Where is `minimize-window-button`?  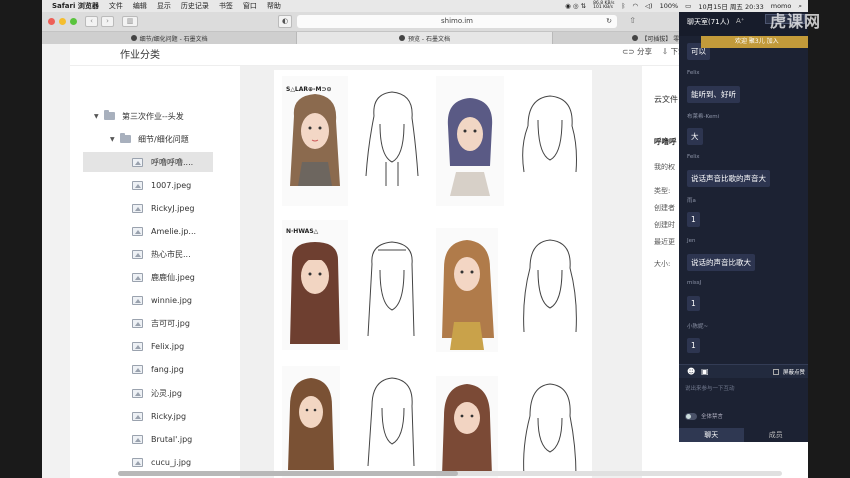
minimize-window-button is located at coordinates (62, 21).